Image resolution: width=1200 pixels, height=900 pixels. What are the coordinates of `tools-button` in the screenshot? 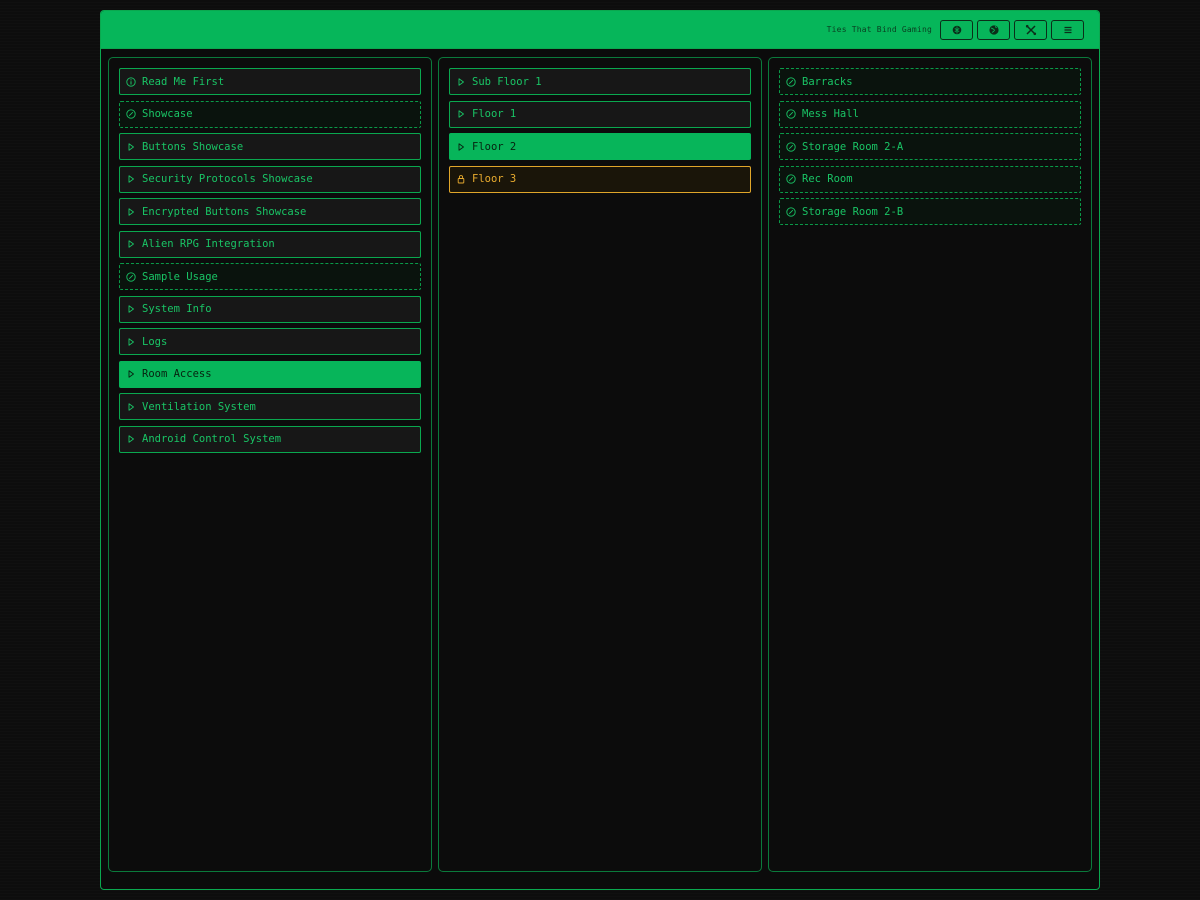 It's located at (1030, 30).